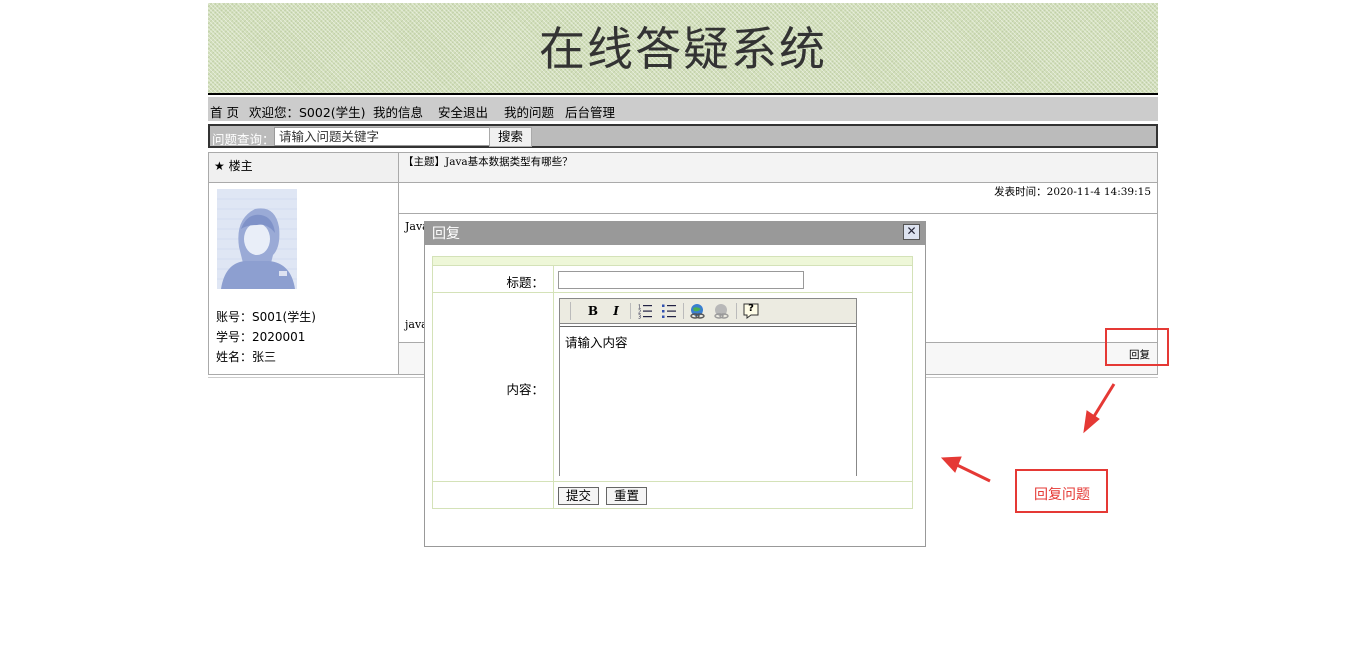  Describe the element at coordinates (1028, 433) in the screenshot. I see `annotation-arrows` at that location.